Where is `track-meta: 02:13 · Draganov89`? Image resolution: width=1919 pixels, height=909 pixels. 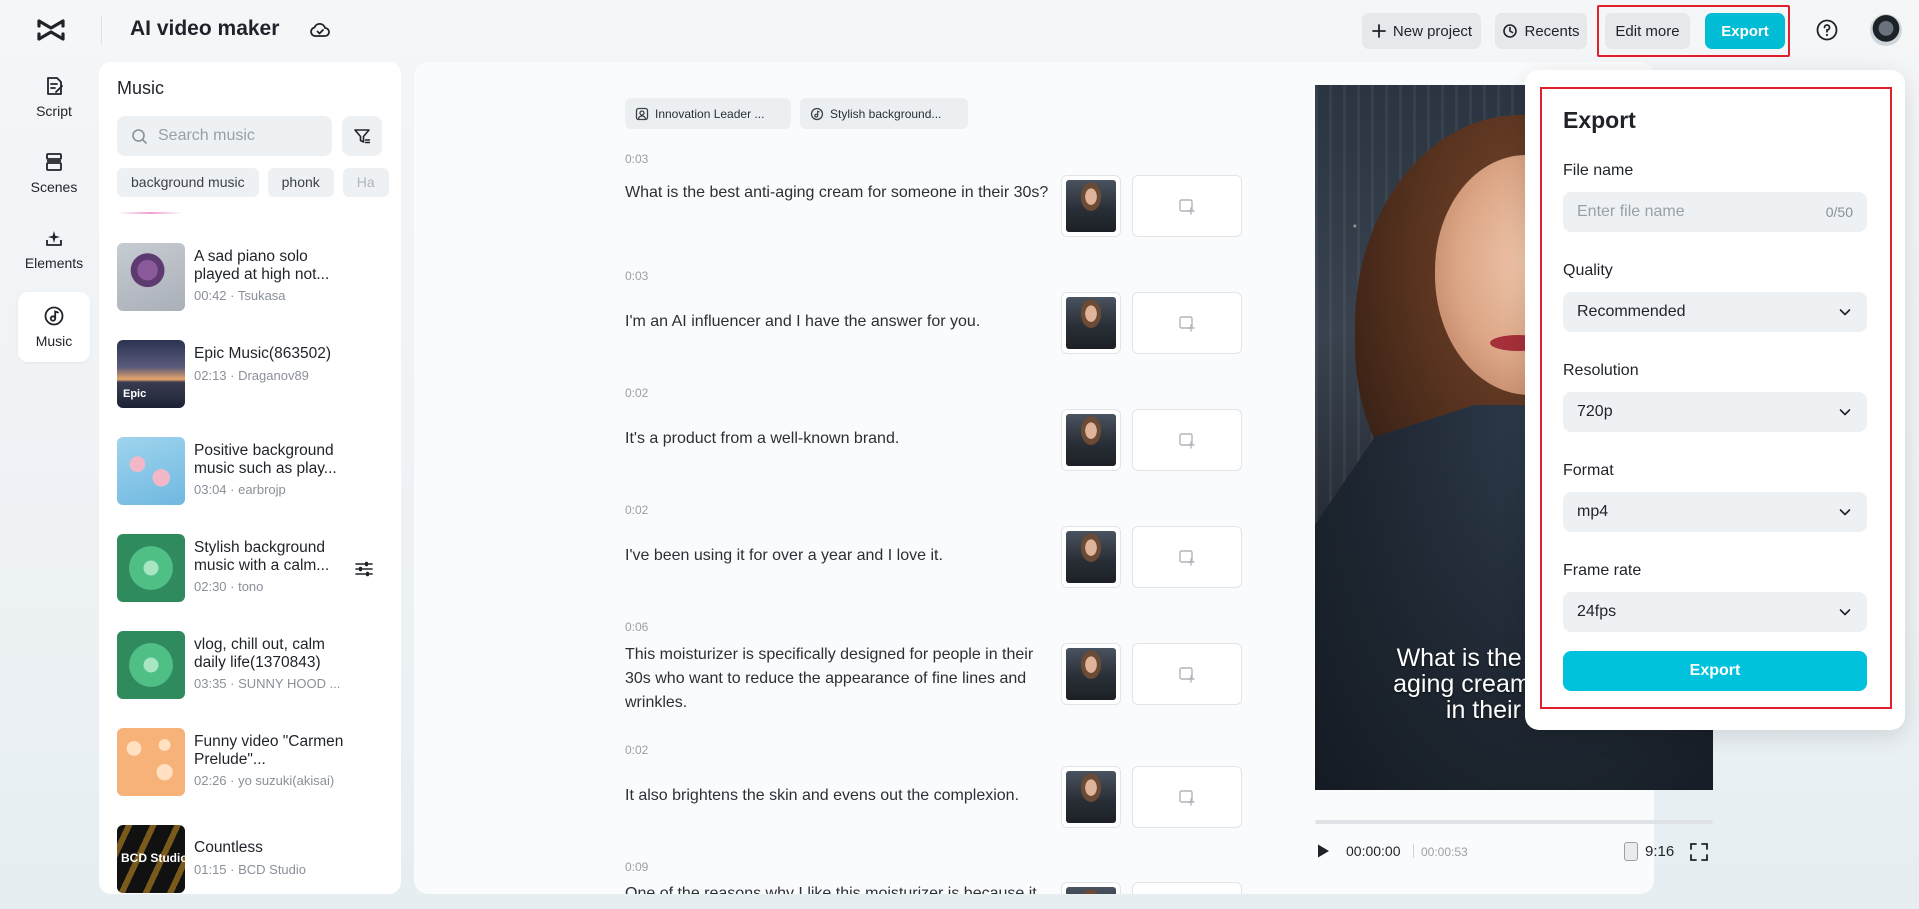 track-meta: 02:13 · Draganov89 is located at coordinates (251, 375).